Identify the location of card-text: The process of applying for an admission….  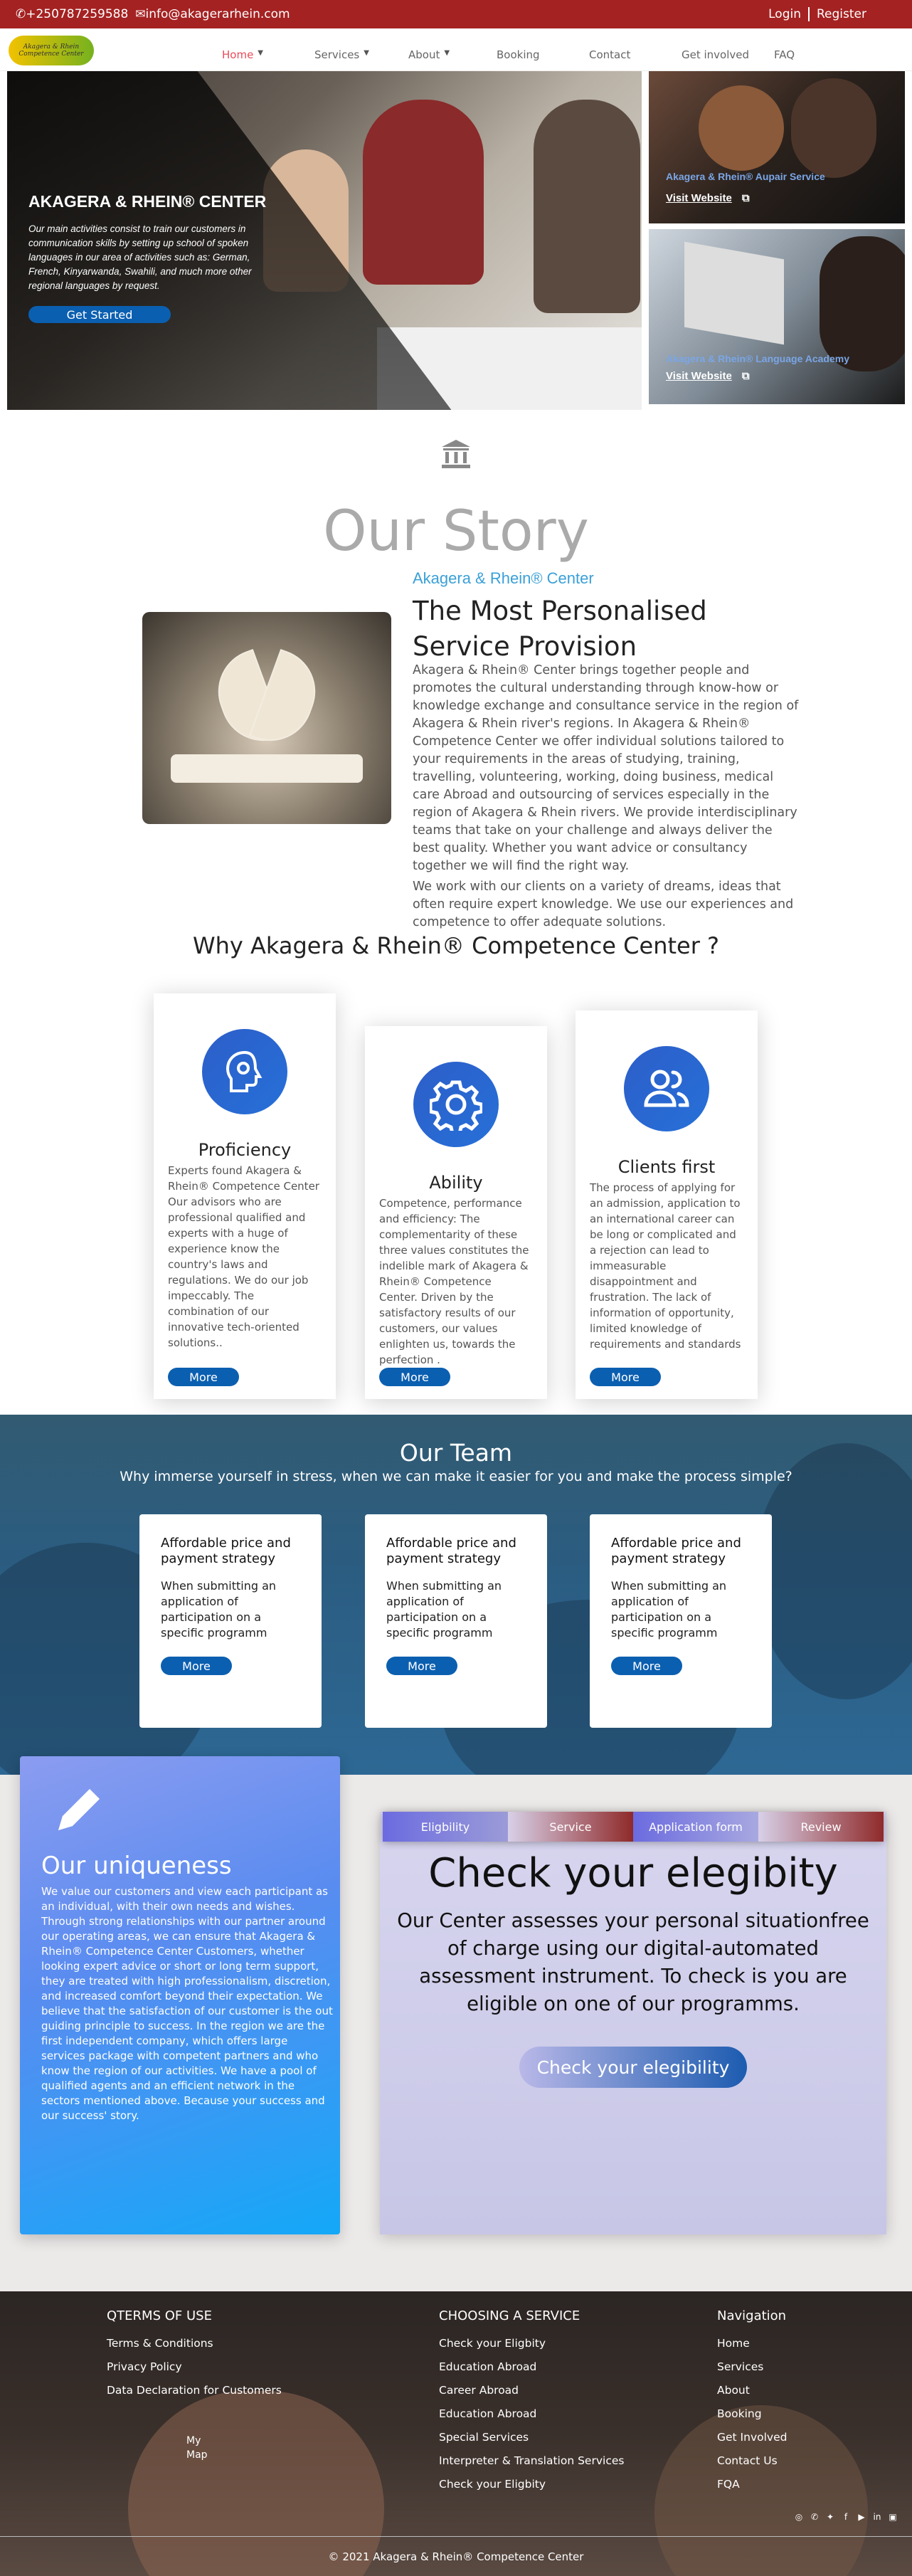
(665, 1266).